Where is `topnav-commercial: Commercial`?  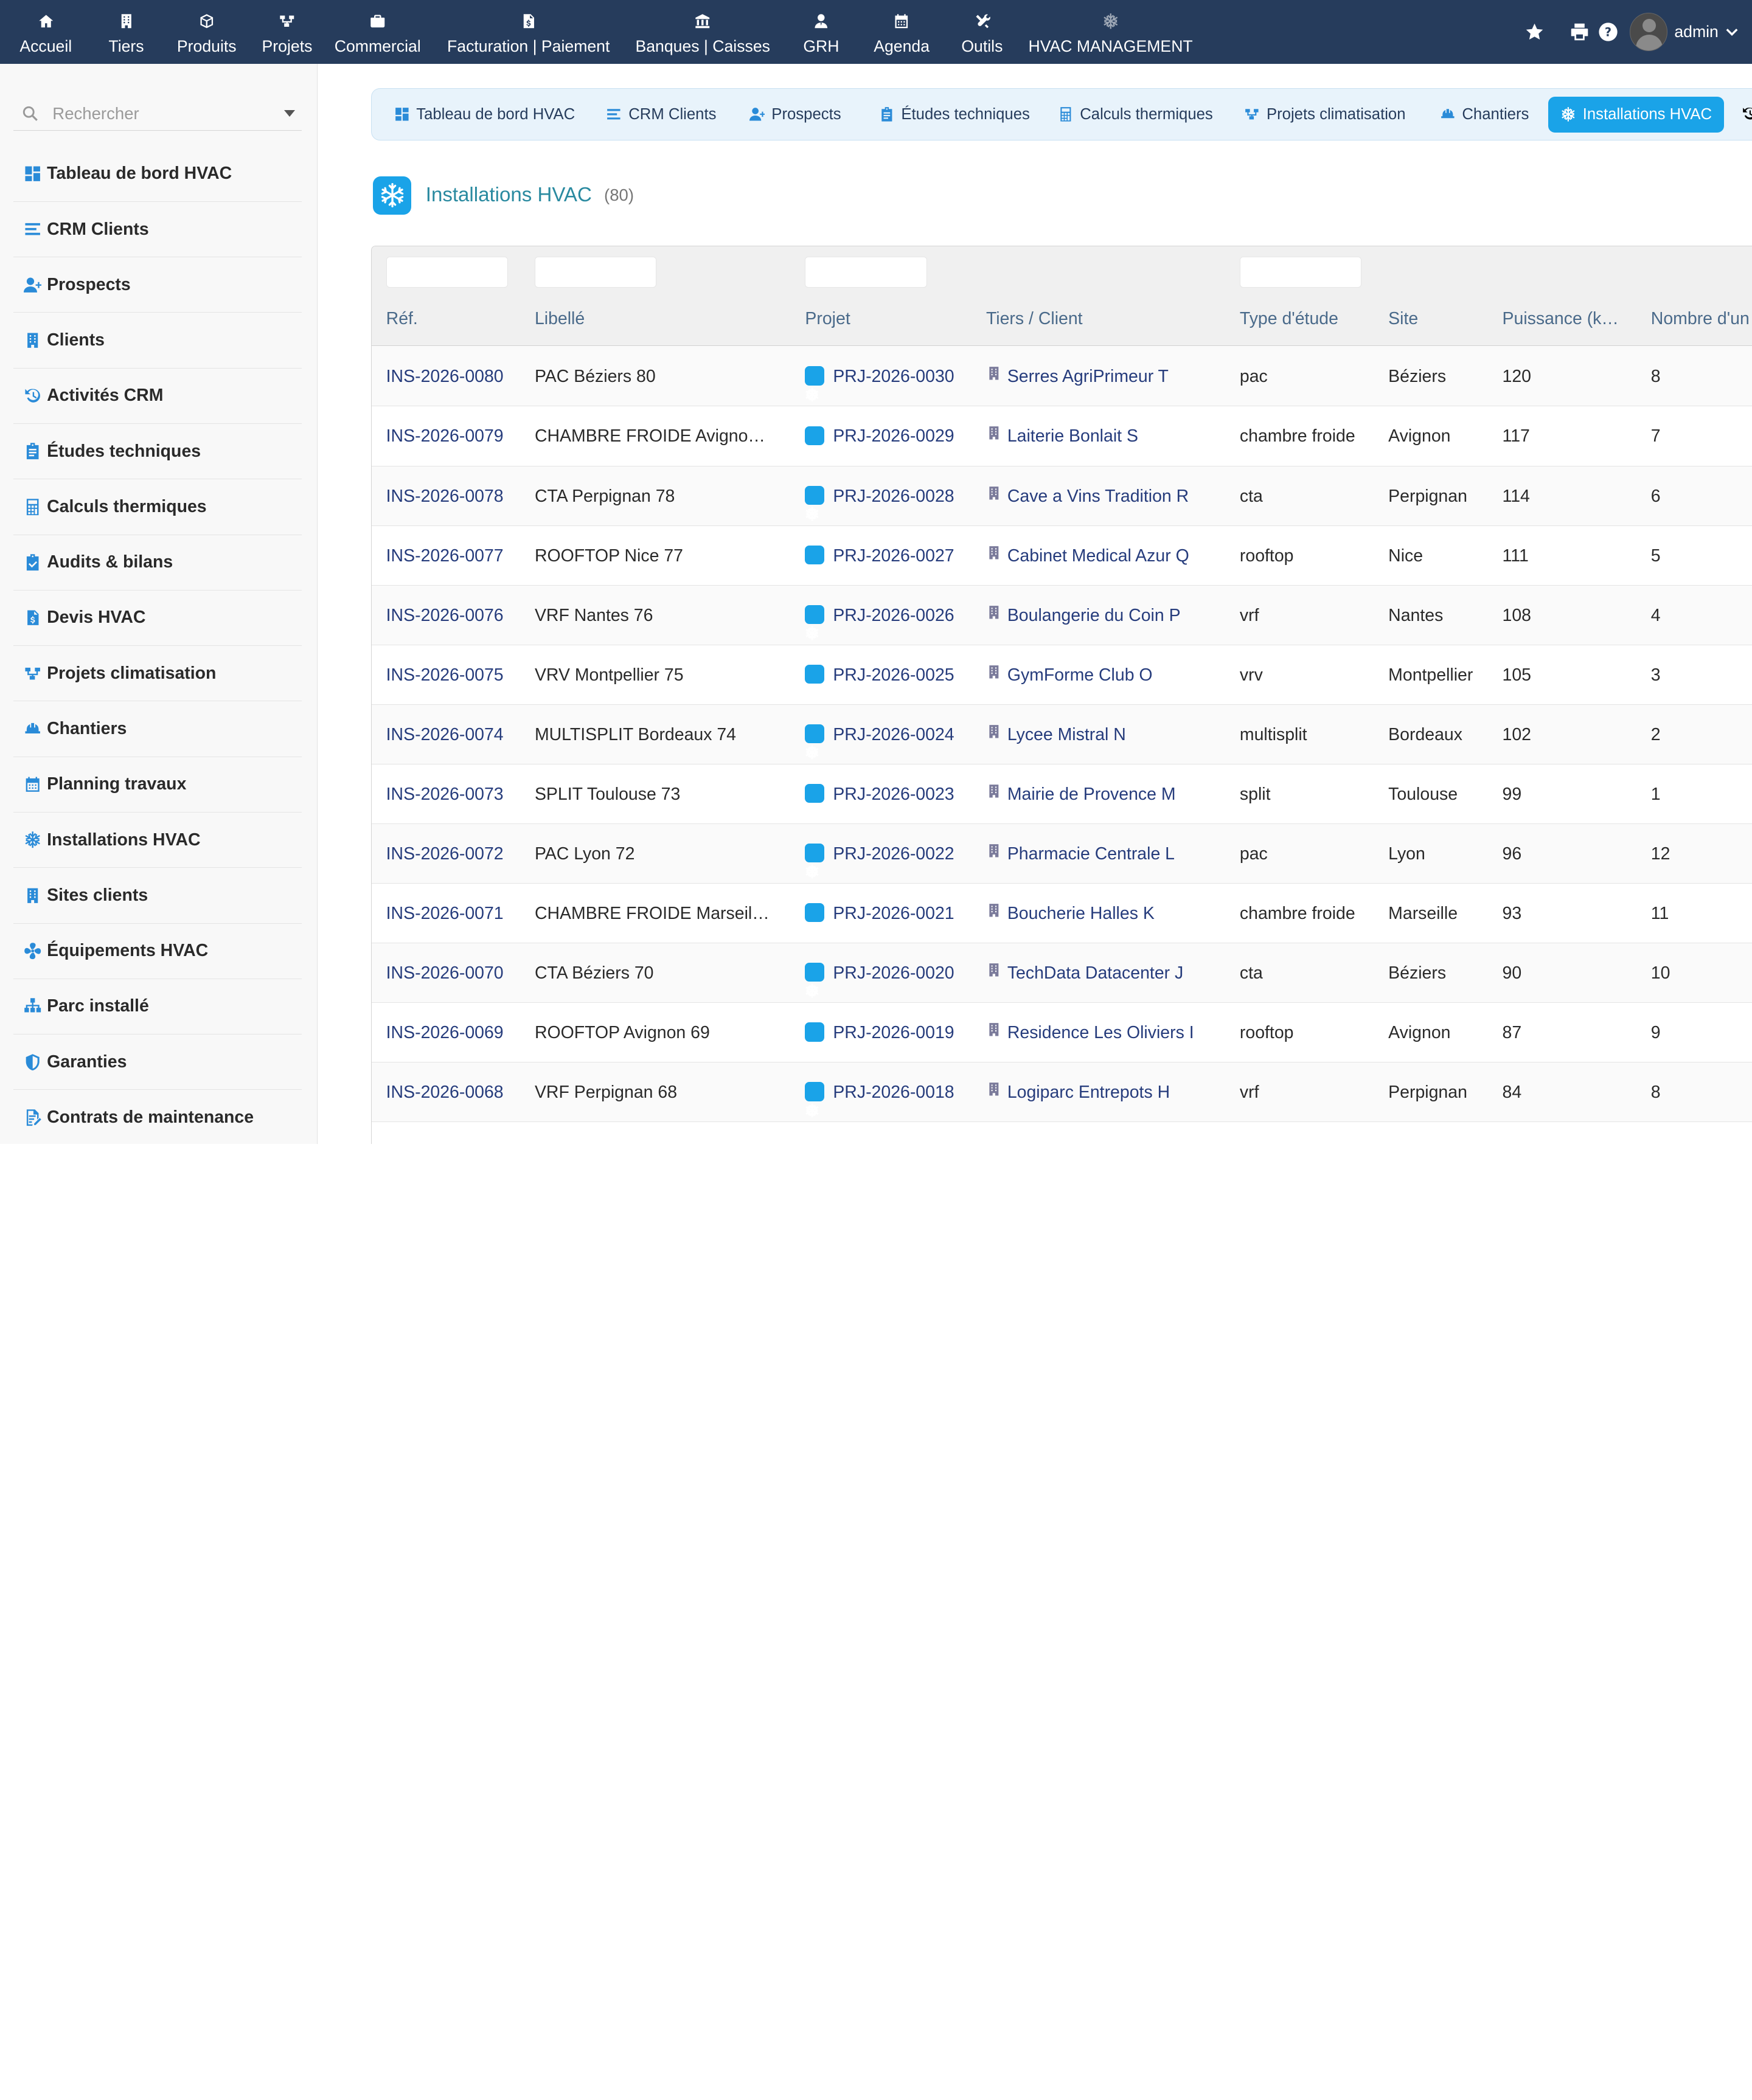
topnav-commercial: Commercial is located at coordinates (377, 32).